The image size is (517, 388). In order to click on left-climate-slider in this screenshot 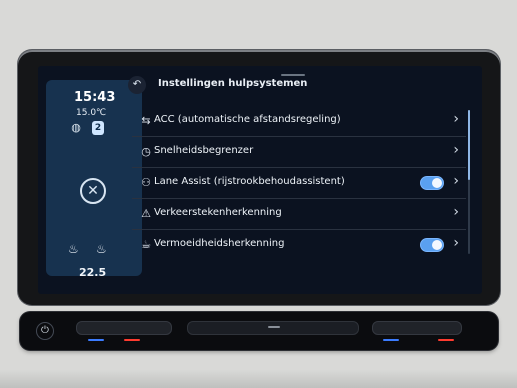, I will do `click(124, 328)`.